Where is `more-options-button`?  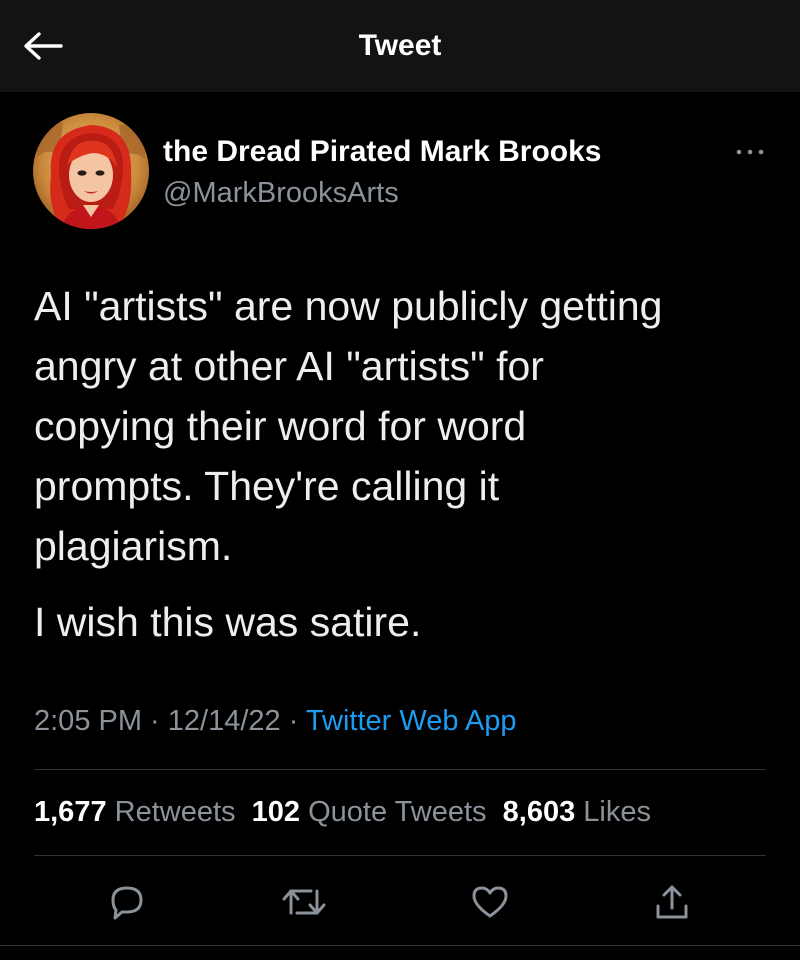 more-options-button is located at coordinates (750, 152).